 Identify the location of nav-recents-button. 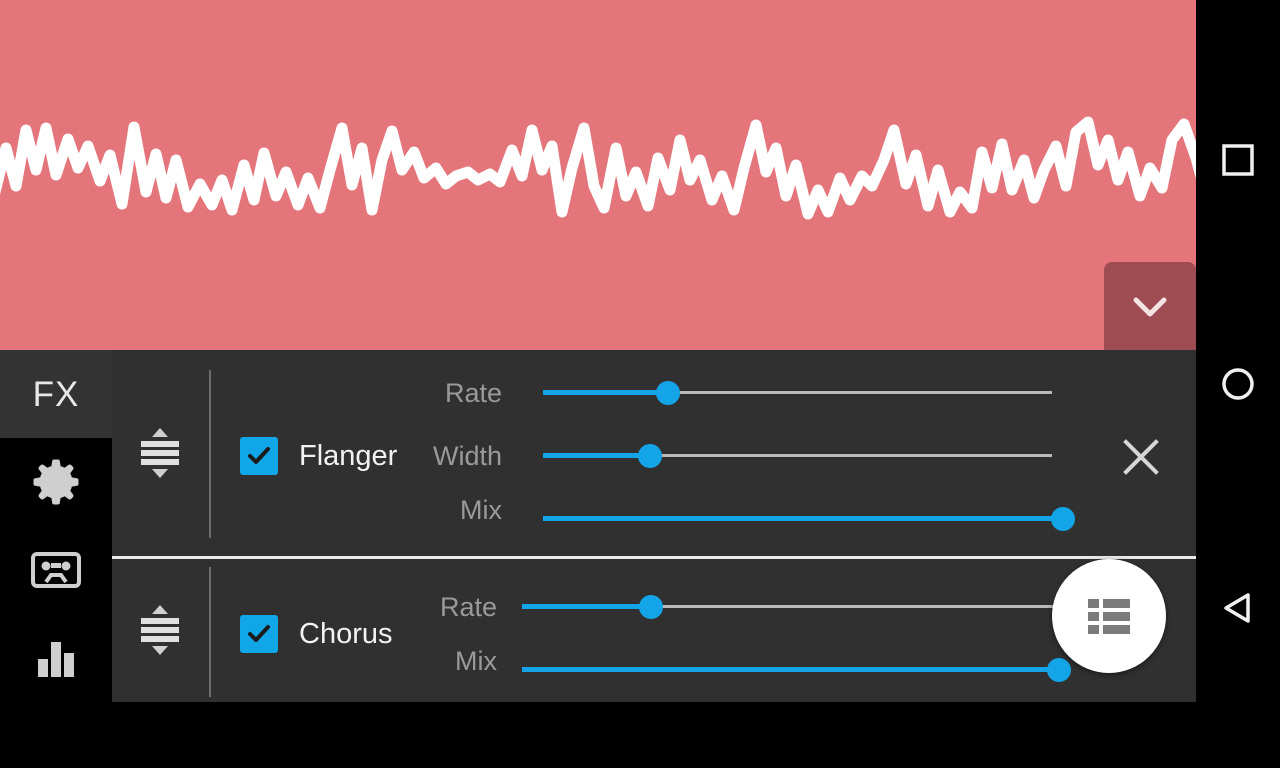
(1238, 160).